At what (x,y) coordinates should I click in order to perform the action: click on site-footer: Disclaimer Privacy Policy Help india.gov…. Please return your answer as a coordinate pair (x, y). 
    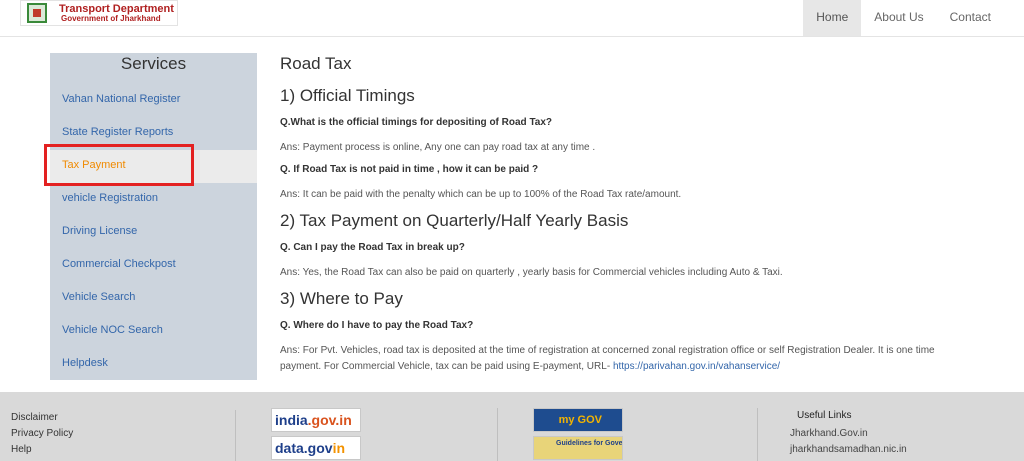
    Looking at the image, I should click on (512, 426).